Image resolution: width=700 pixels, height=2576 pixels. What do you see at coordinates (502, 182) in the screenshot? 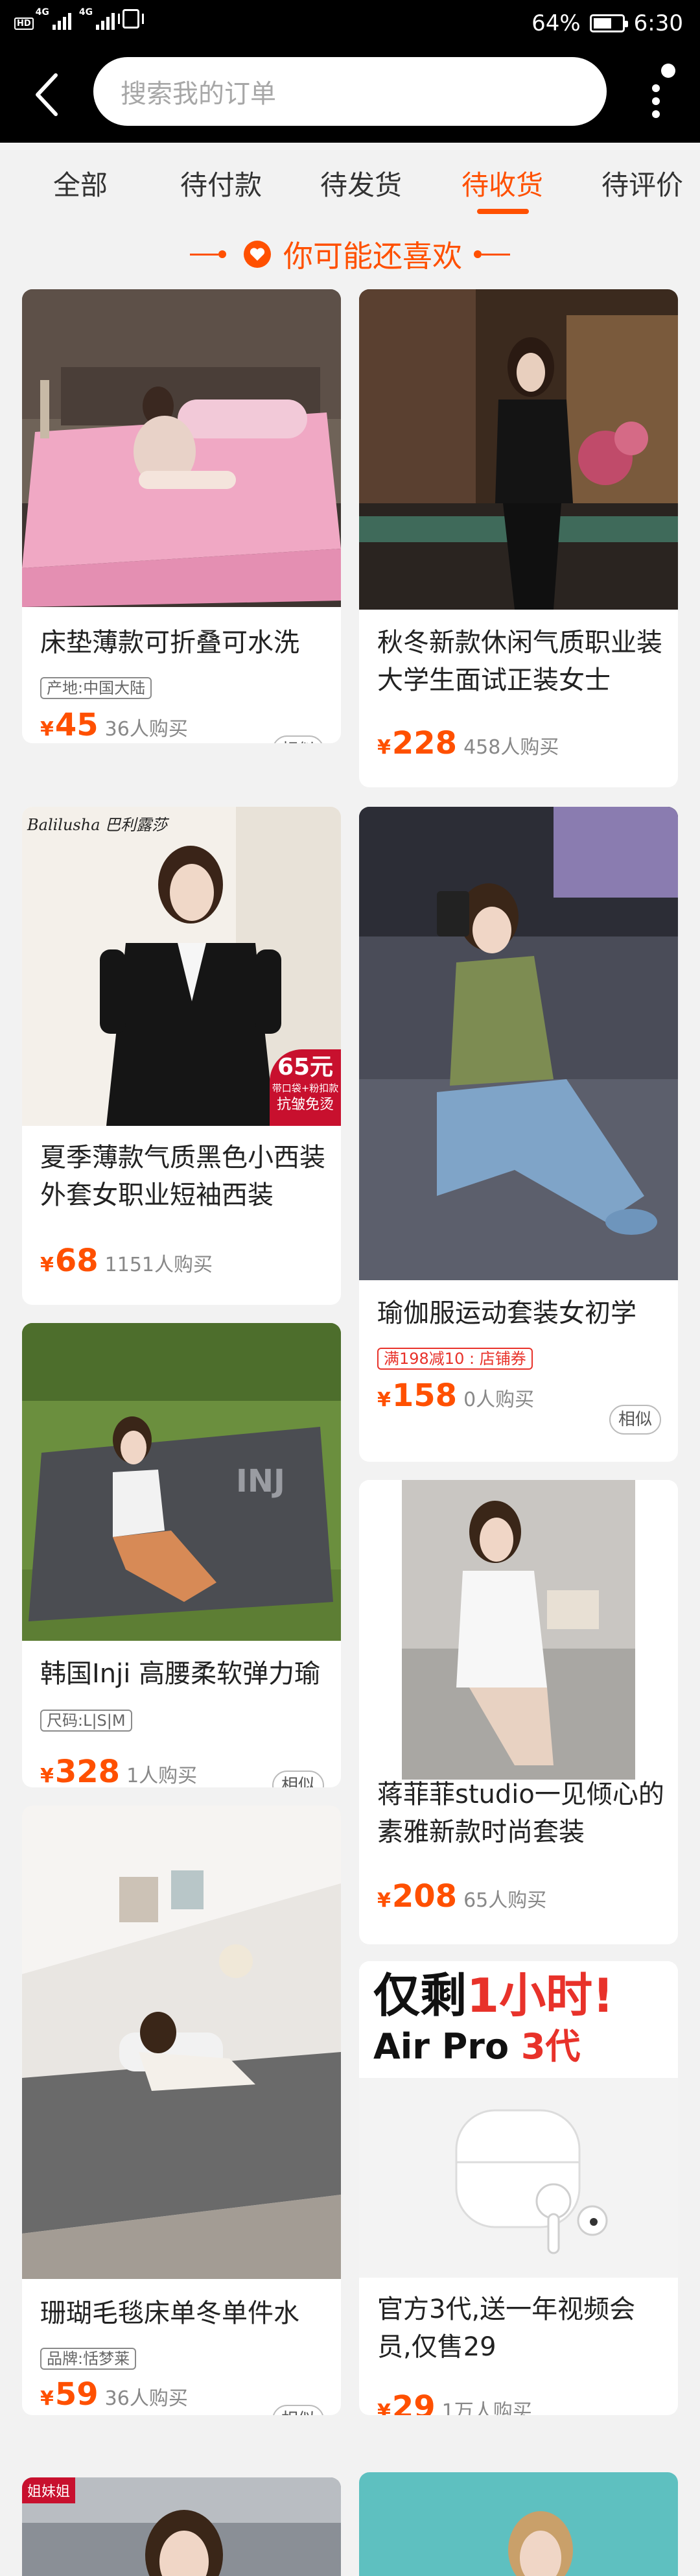
I see `tab-pending-receipt: 待收货` at bounding box center [502, 182].